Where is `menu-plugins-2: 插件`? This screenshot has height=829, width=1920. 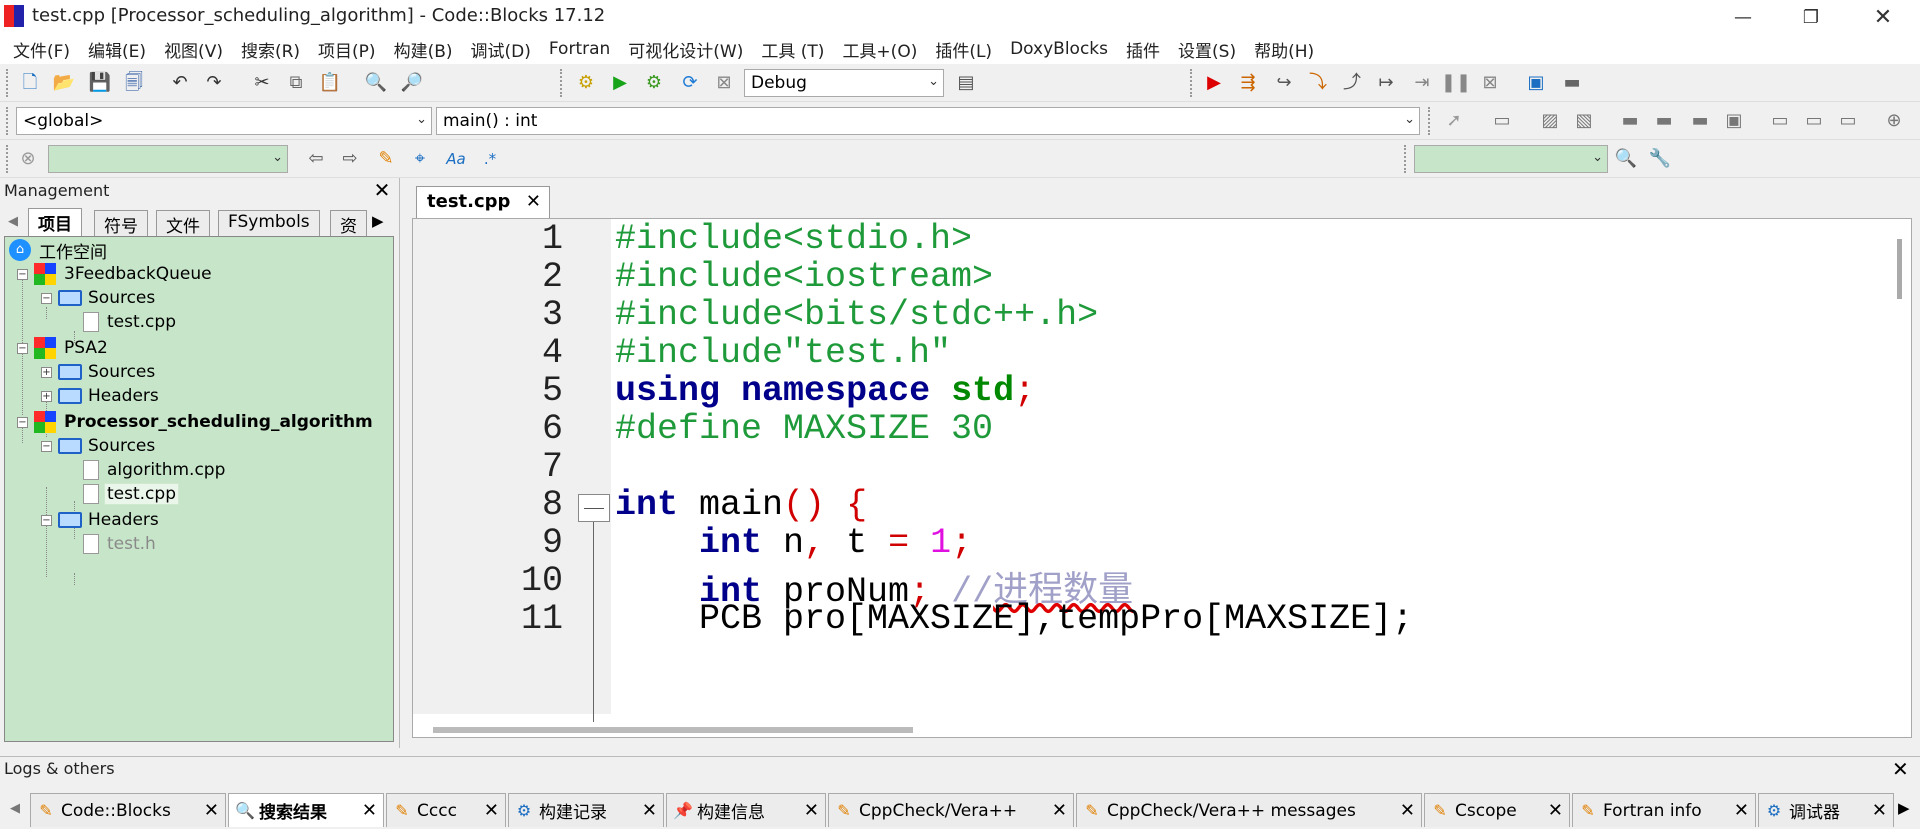
menu-plugins-2: 插件 is located at coordinates (1143, 49).